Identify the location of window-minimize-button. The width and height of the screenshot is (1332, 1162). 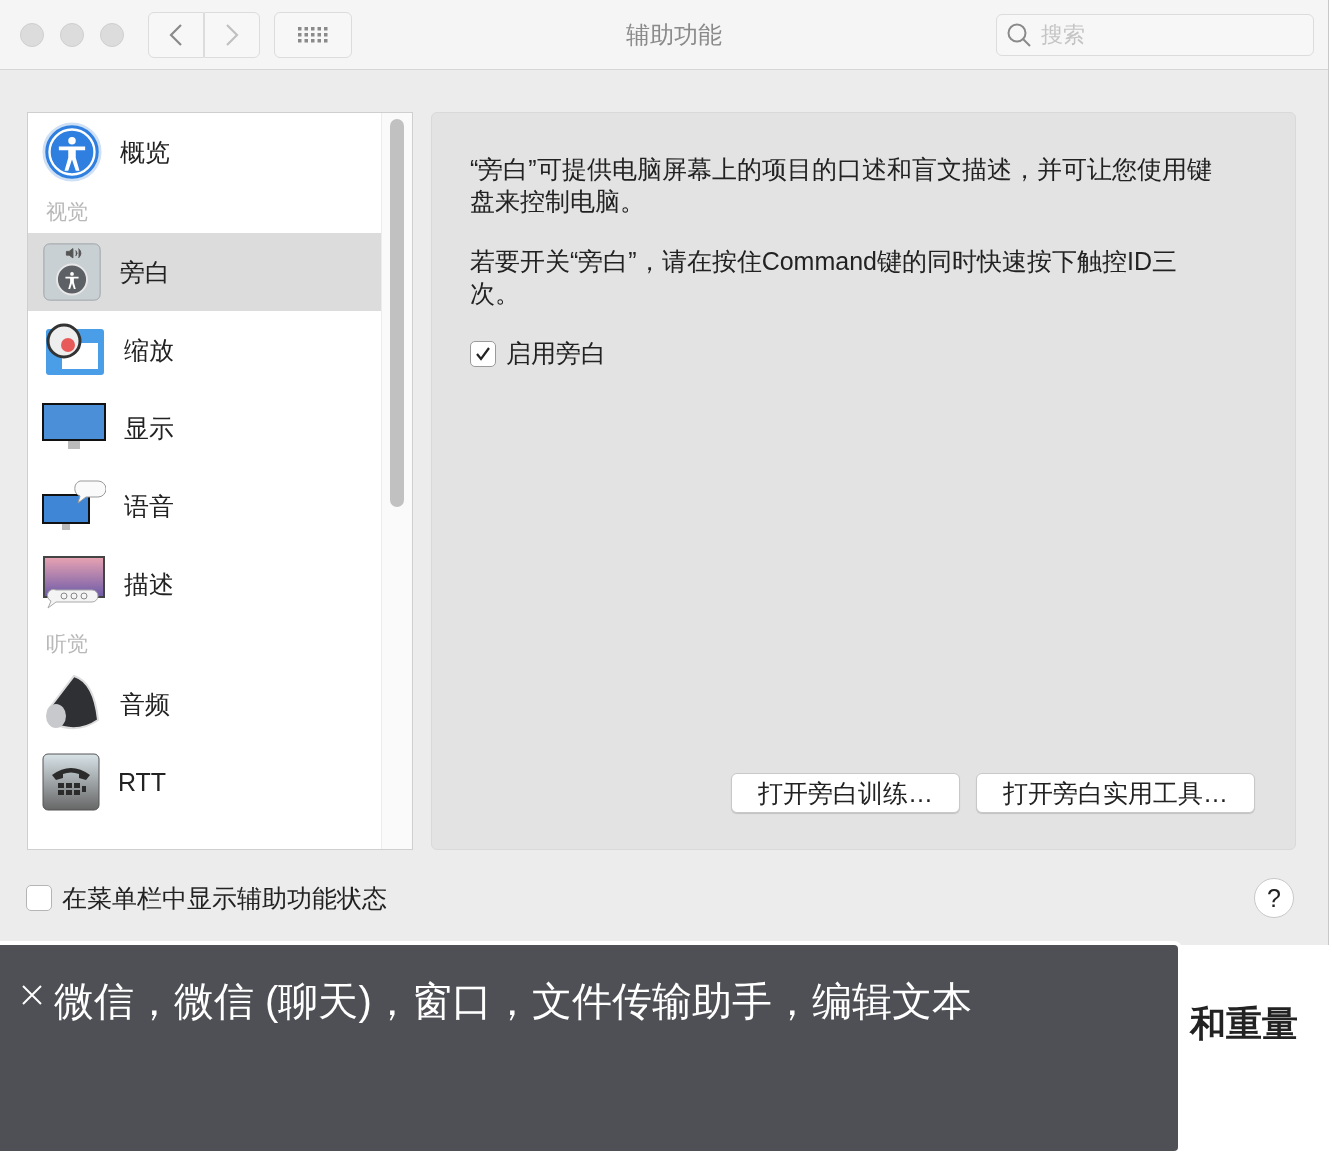
(72, 34).